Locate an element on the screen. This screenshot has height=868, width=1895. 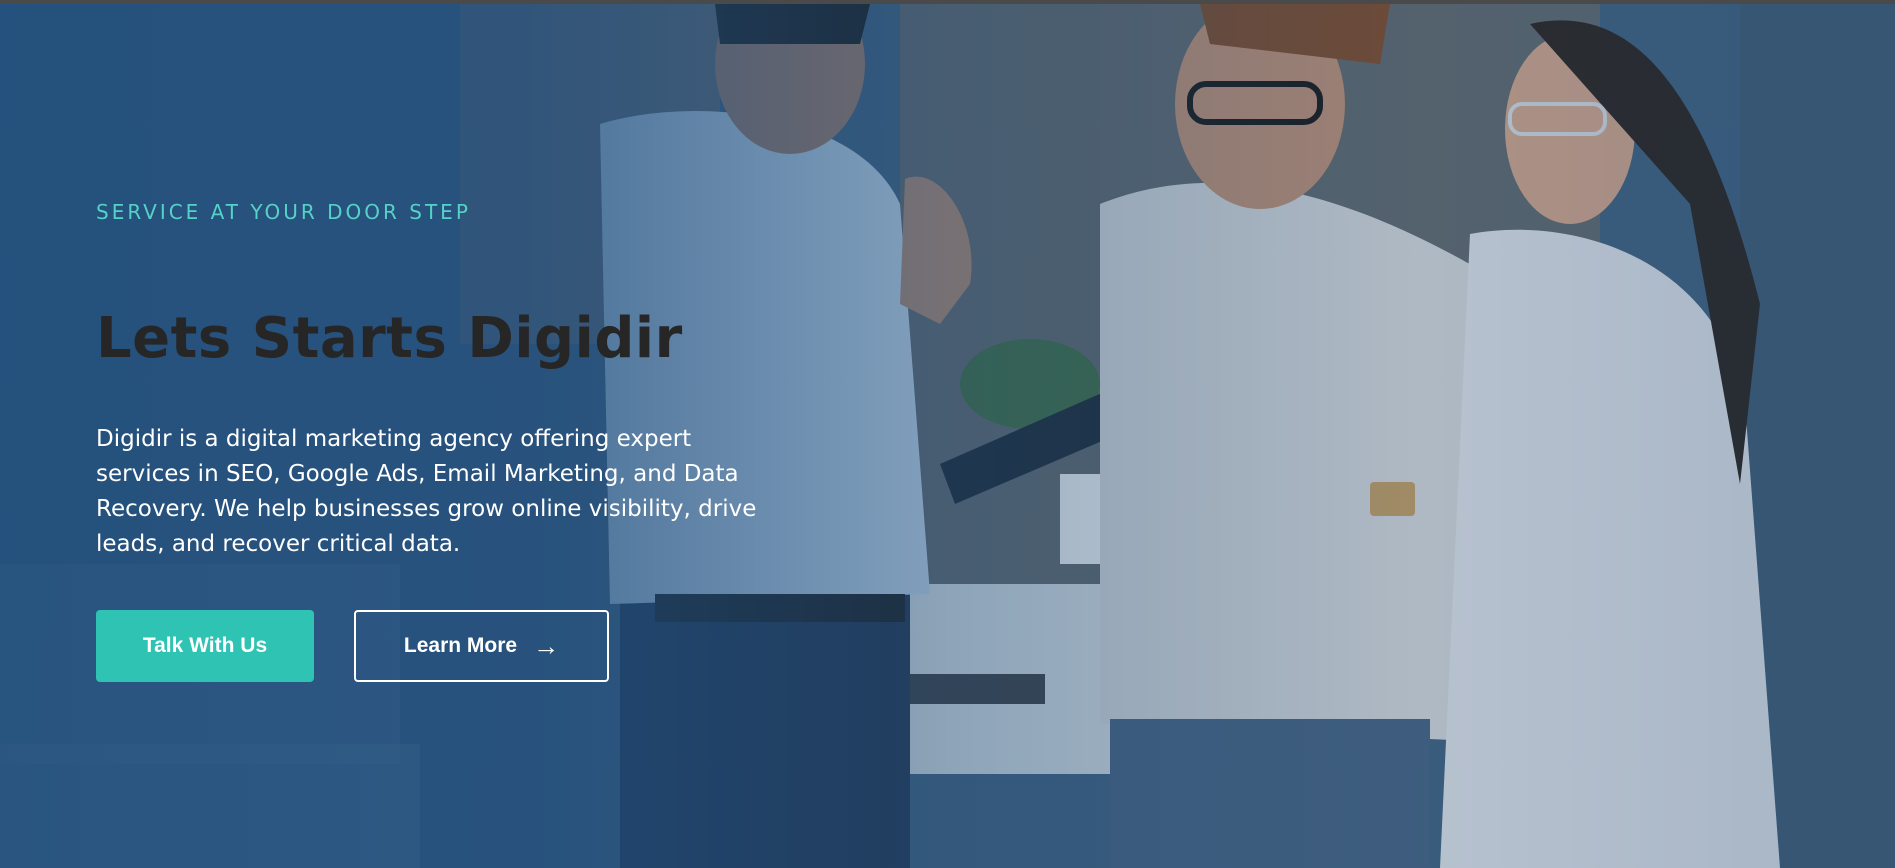
hero-eyebrow: SERVICE AT YOUR DOOR STEP is located at coordinates (283, 212).